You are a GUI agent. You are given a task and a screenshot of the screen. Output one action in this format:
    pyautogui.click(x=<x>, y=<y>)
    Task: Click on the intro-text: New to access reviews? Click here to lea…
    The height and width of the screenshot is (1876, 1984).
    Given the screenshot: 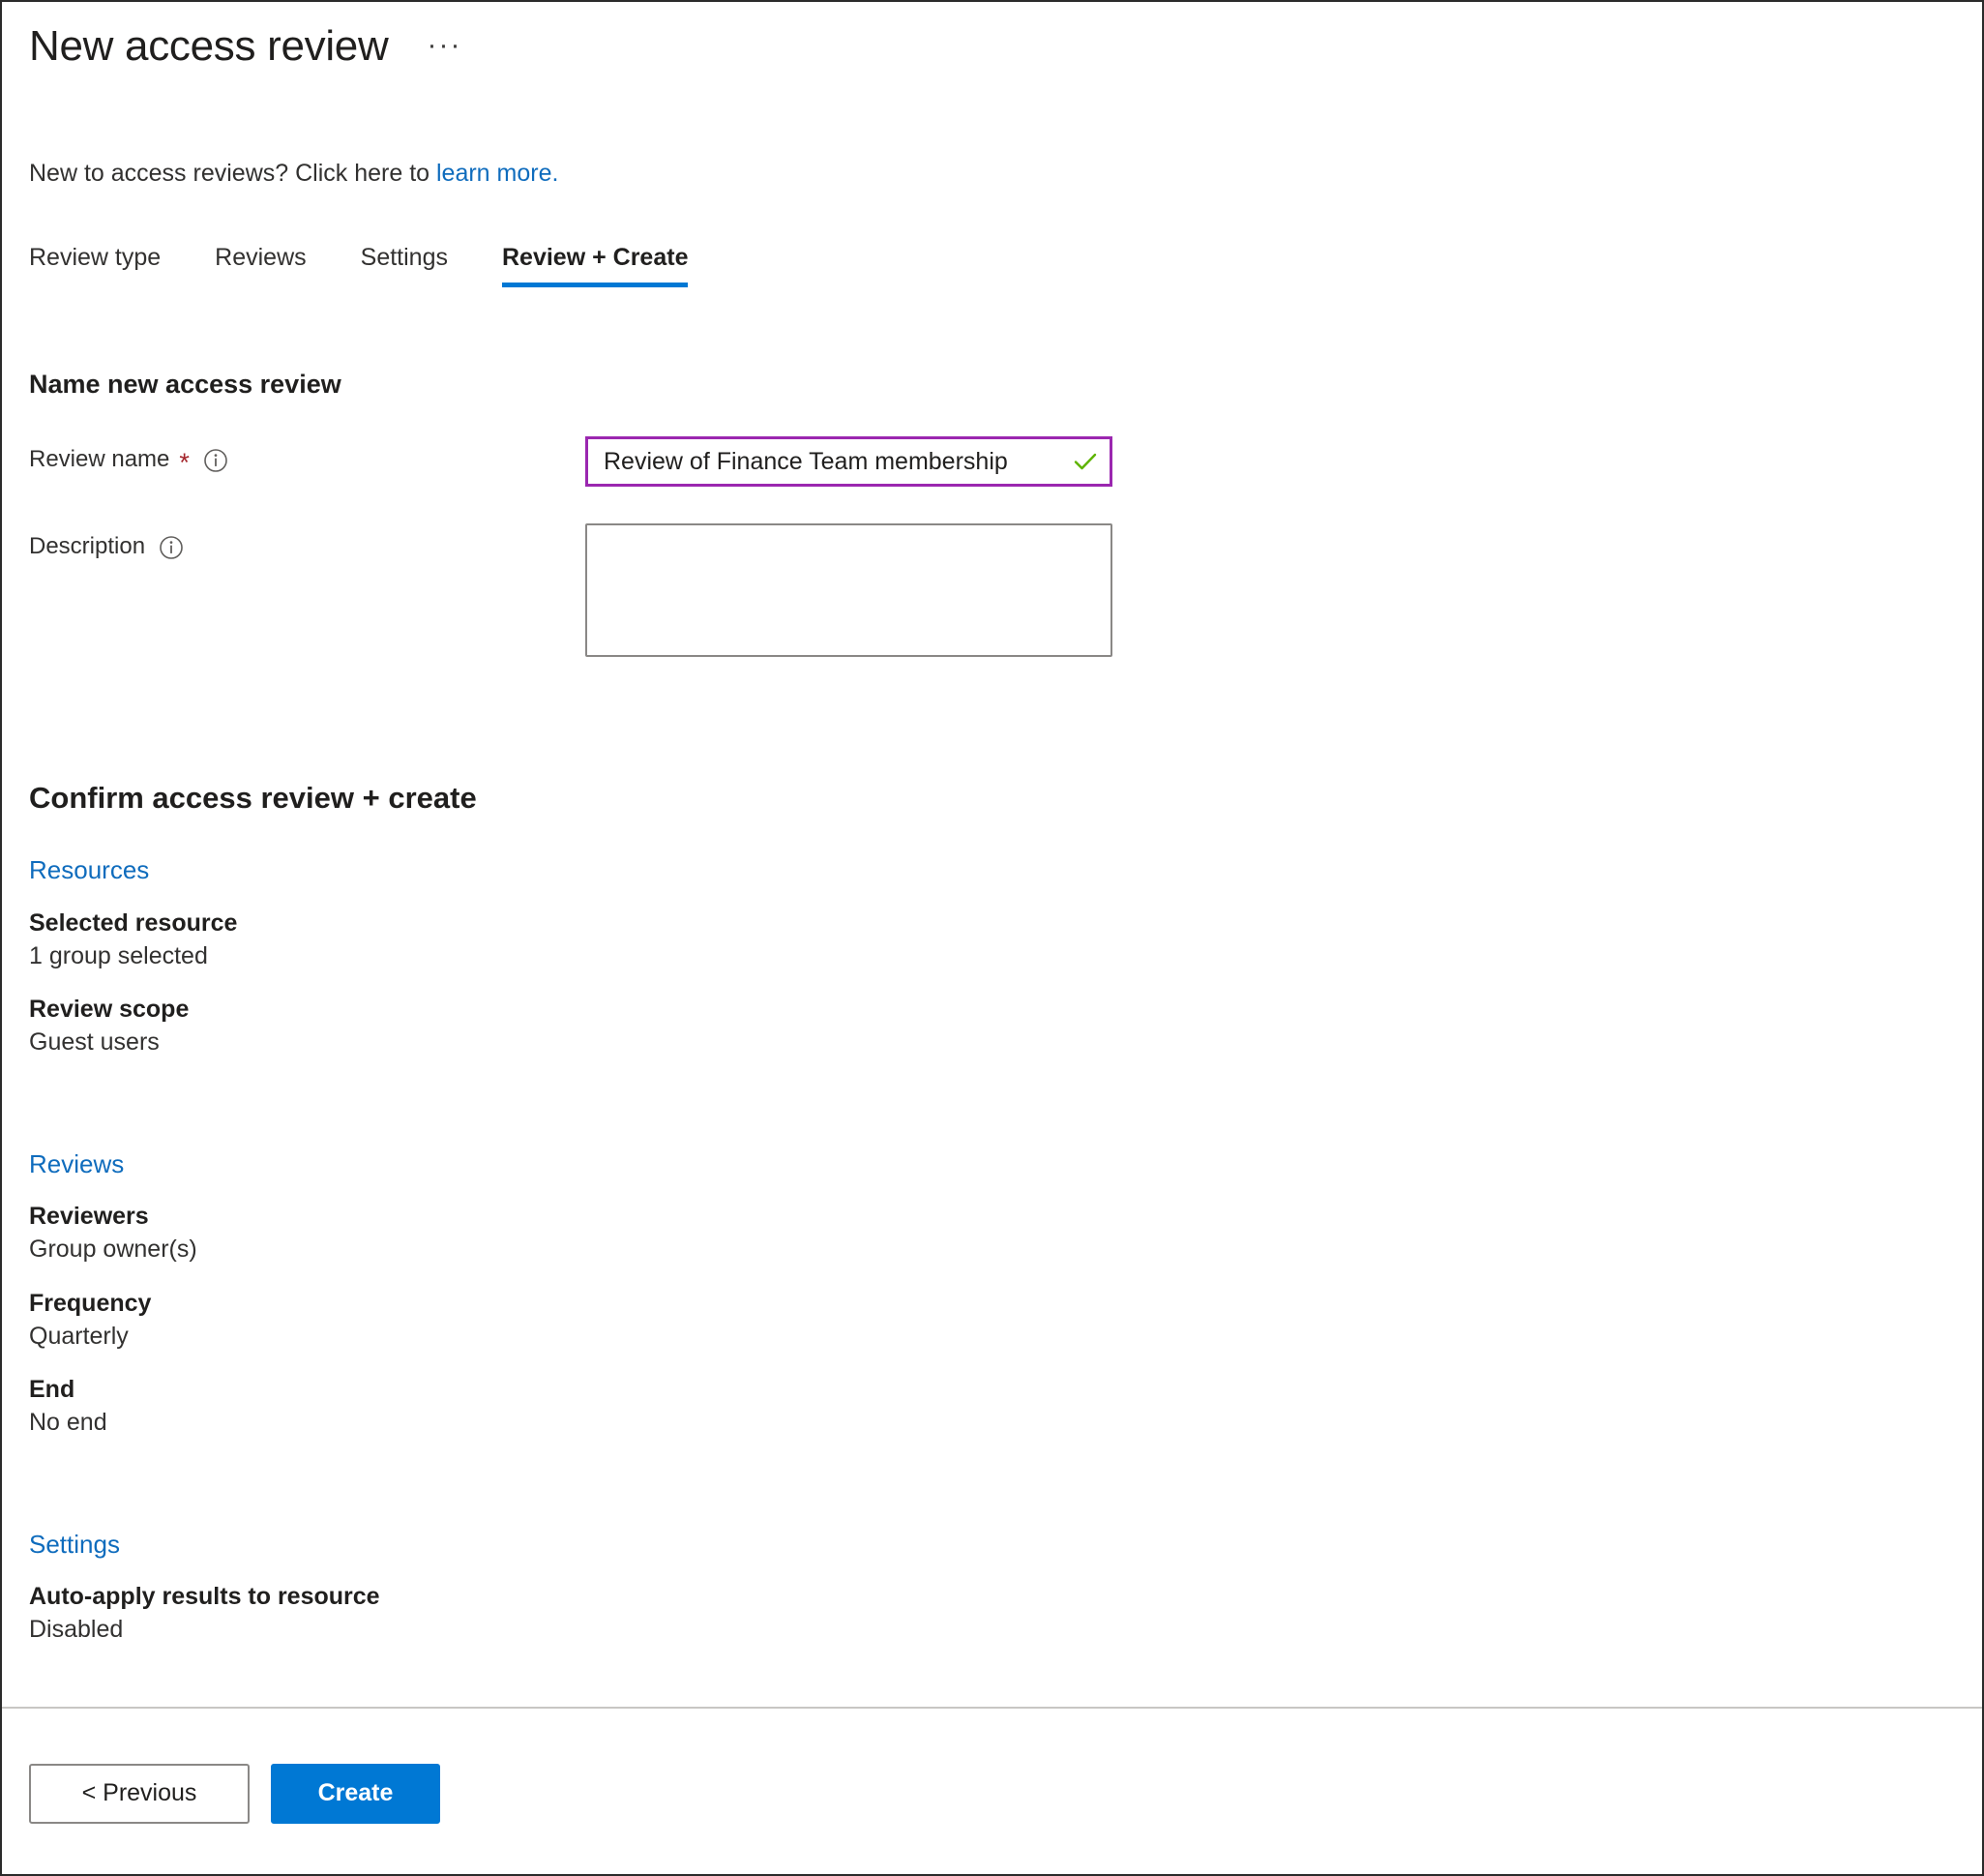 What is the action you would take?
    pyautogui.click(x=992, y=174)
    